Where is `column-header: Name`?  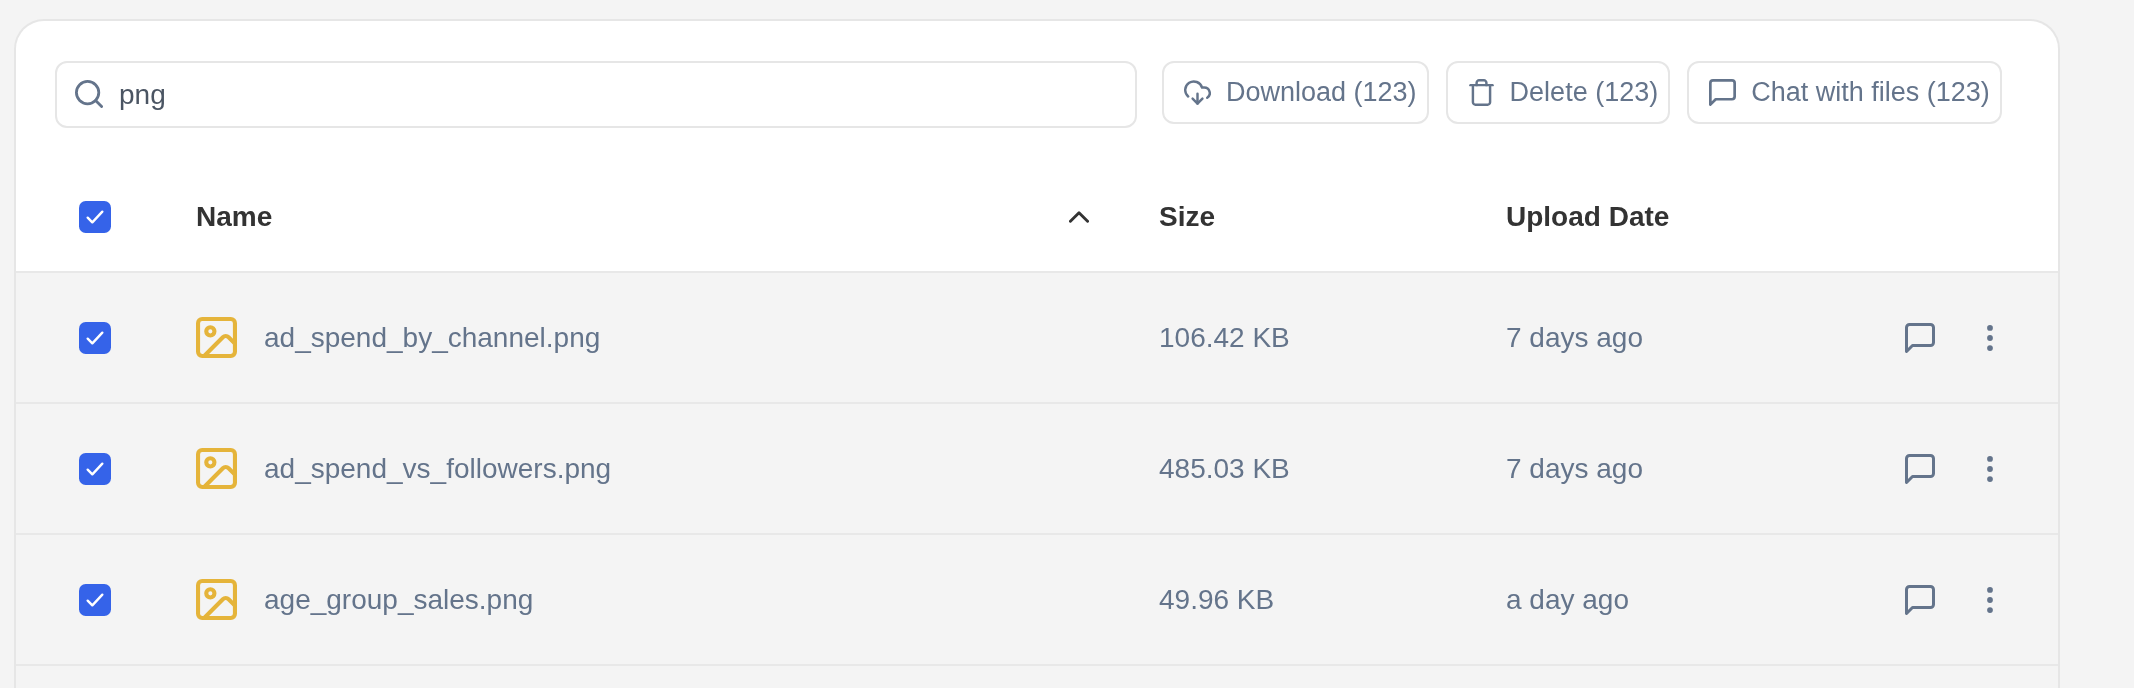 column-header: Name is located at coordinates (234, 217).